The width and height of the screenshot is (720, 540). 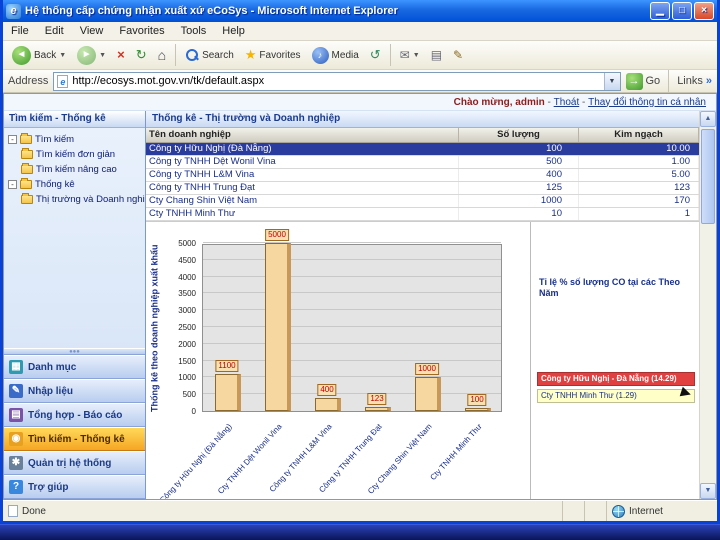 I want to click on chart-title: Tỉ lệ % số lượng CO tại các Theo Năm, so click(x=609, y=287).